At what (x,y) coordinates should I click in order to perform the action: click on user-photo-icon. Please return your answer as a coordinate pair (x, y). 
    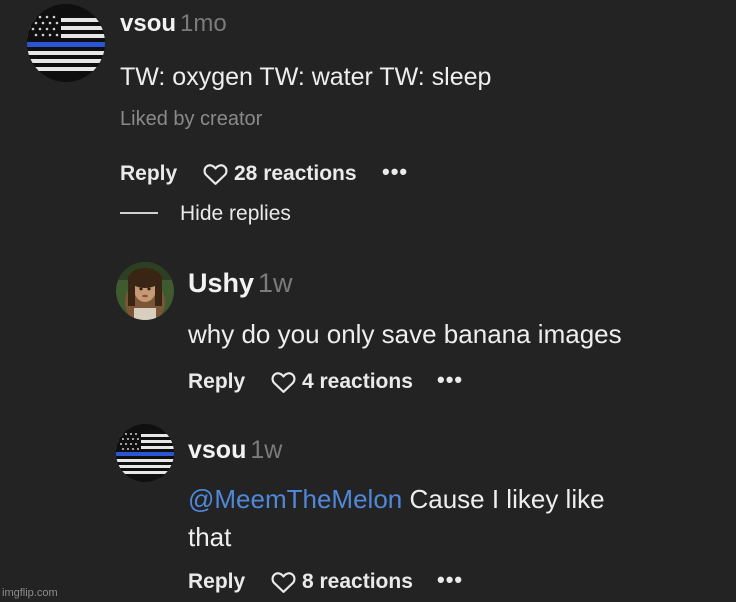
    Looking at the image, I should click on (145, 291).